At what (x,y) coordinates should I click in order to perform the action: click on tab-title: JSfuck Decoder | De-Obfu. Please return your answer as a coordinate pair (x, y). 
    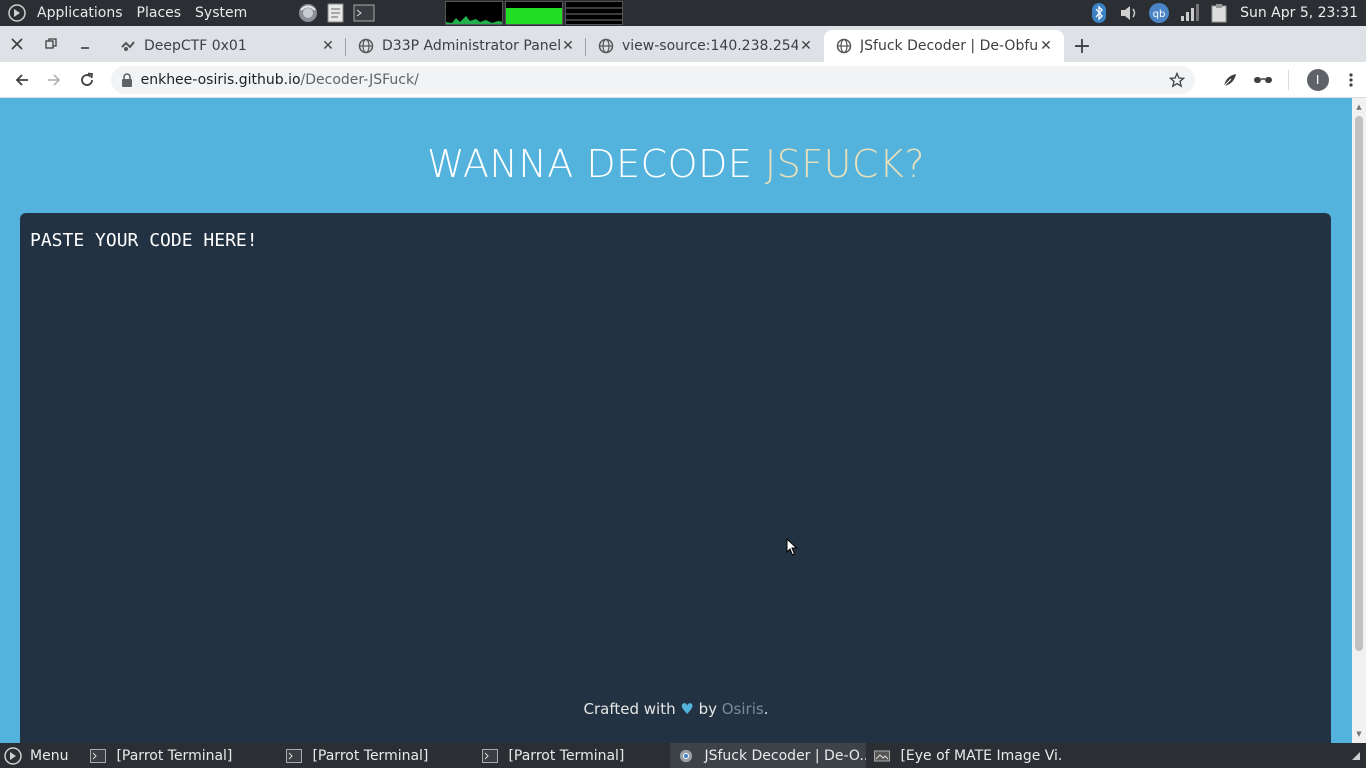
    Looking at the image, I should click on (949, 46).